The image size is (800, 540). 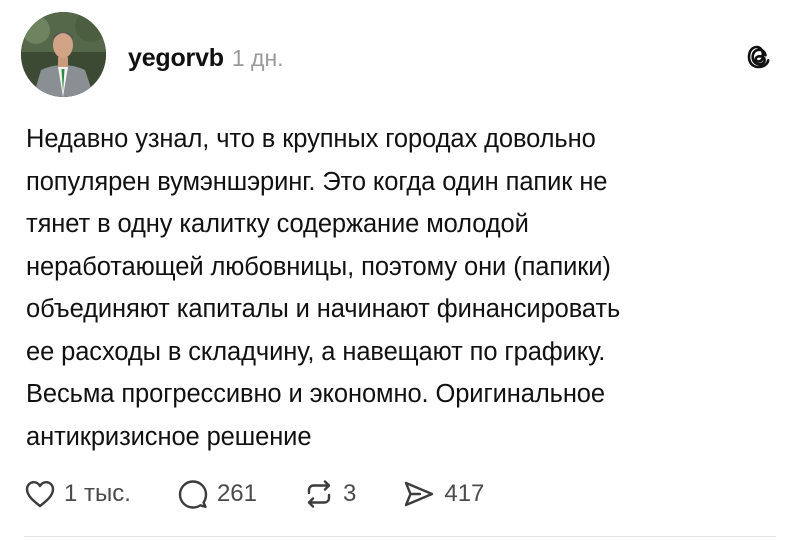 I want to click on avatar, so click(x=63, y=54).